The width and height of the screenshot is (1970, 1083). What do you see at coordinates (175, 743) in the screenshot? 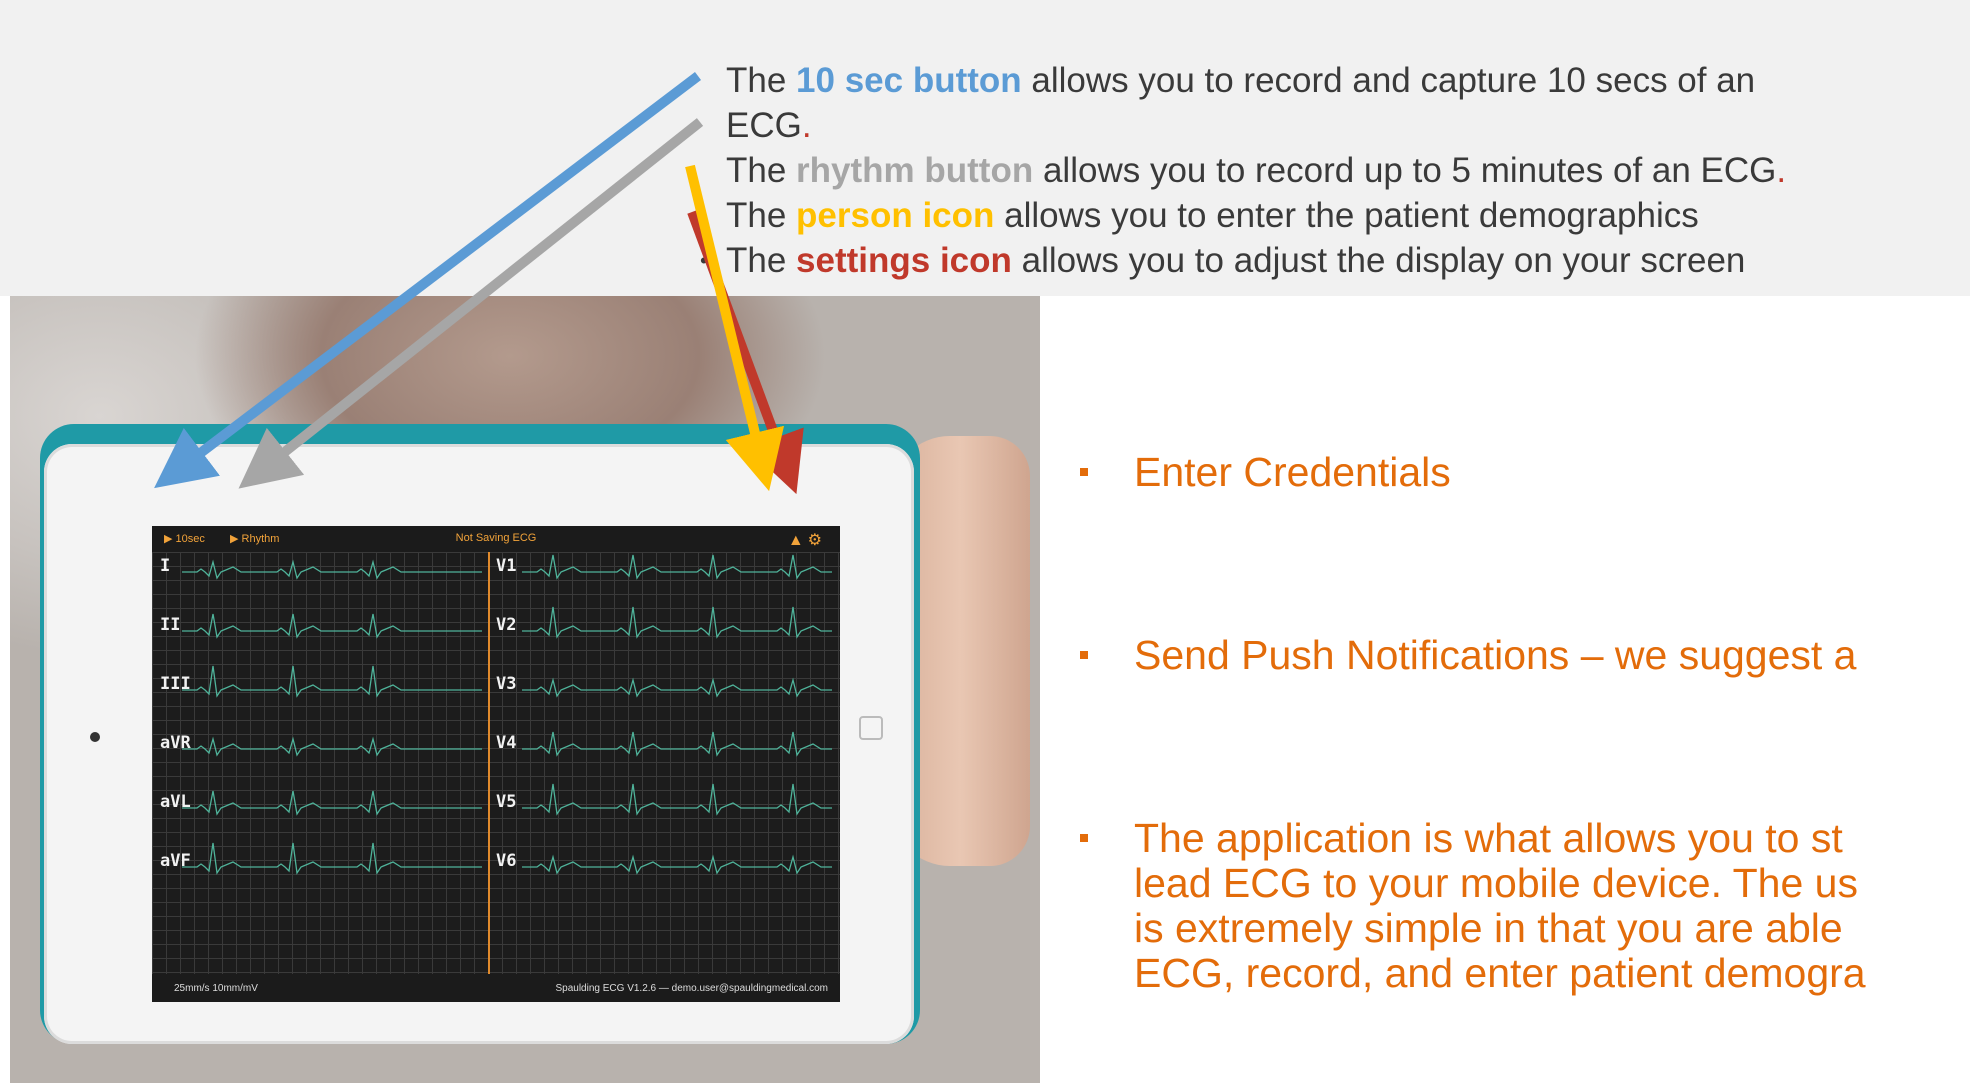
I see `lead-label: aVR` at bounding box center [175, 743].